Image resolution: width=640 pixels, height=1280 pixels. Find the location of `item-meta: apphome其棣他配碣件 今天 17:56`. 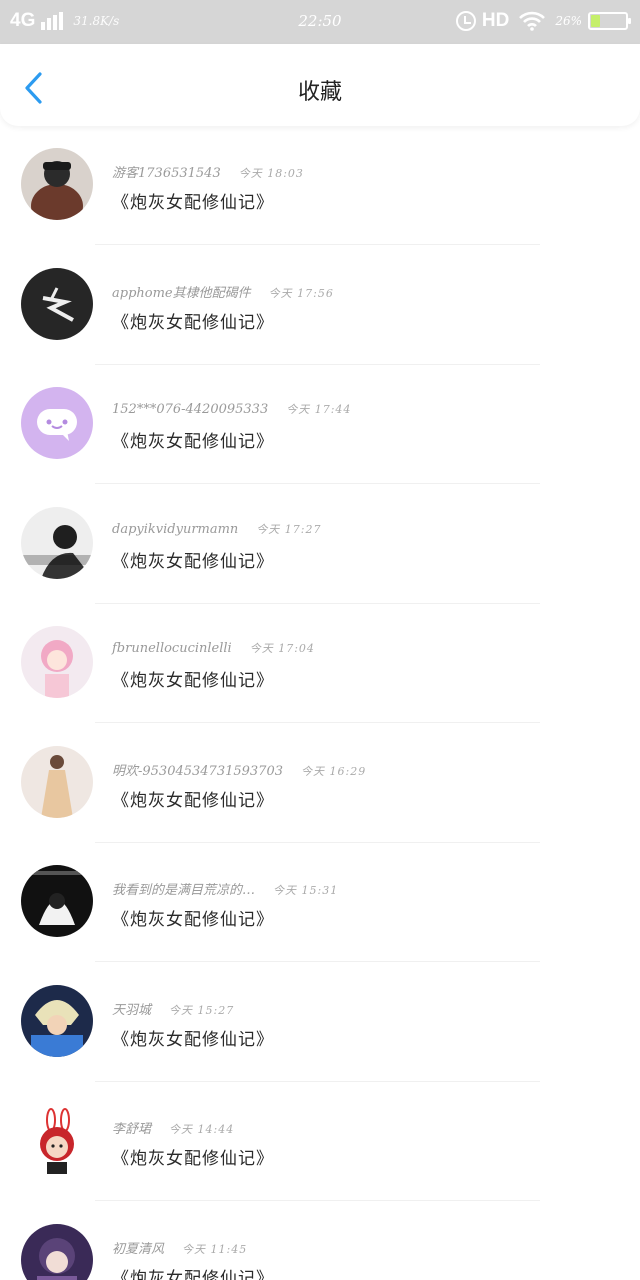

item-meta: apphome其棣他配碣件 今天 17:56 is located at coordinates (223, 291).